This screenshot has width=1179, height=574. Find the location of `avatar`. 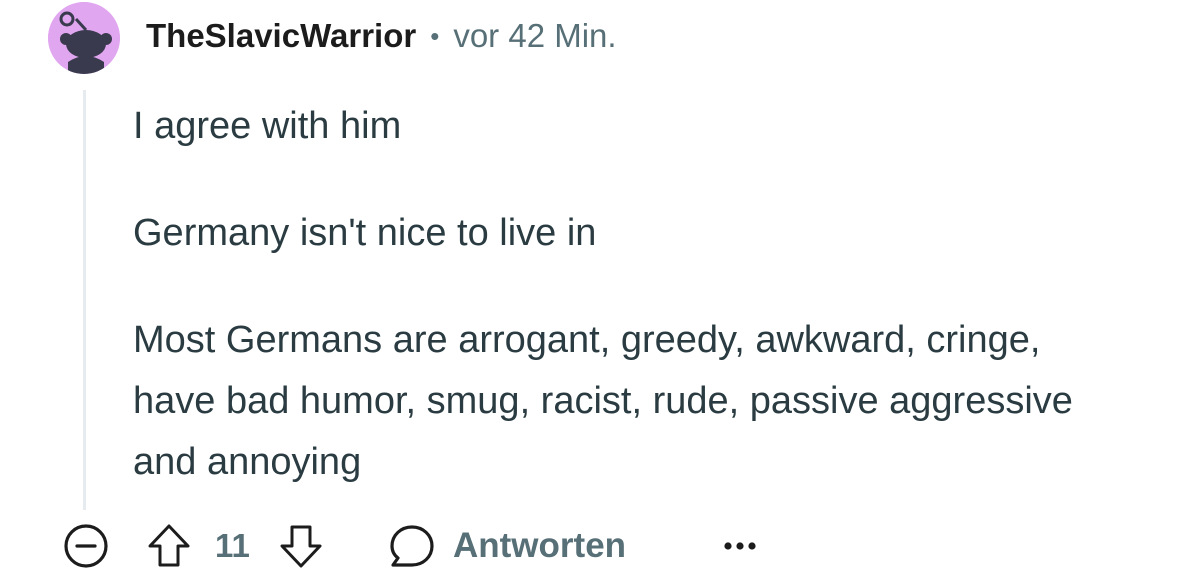

avatar is located at coordinates (84, 38).